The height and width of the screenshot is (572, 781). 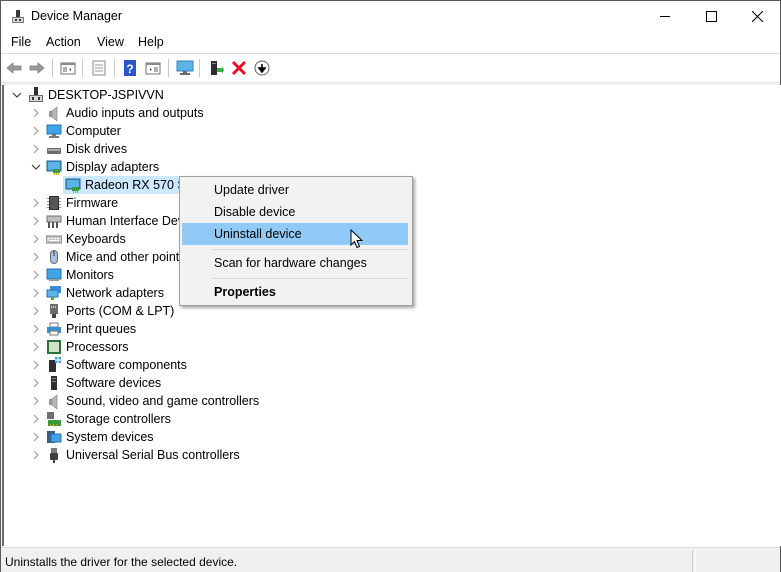 I want to click on console-tree-icon, so click(x=68, y=68).